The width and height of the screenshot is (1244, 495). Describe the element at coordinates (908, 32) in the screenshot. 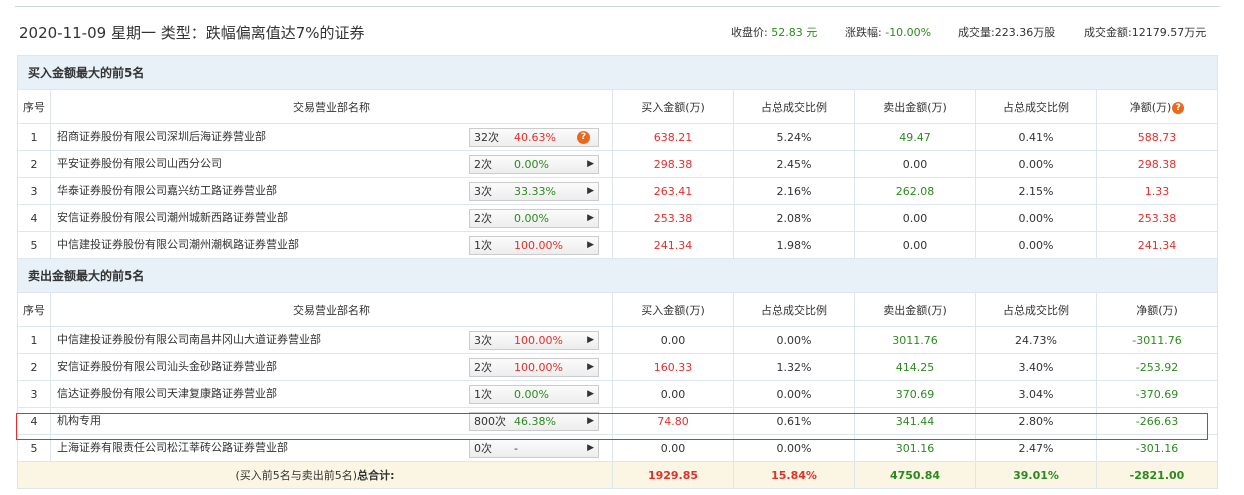

I see `change-pct-value: -10.00%` at that location.